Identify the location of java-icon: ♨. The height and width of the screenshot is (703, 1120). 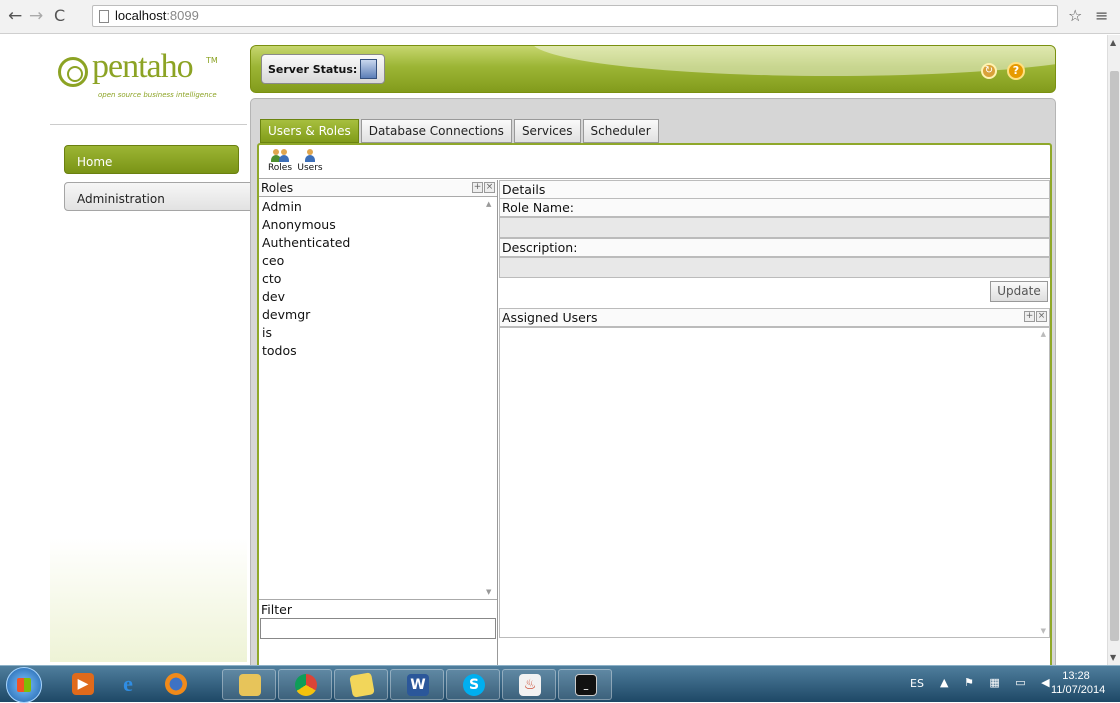
(529, 684).